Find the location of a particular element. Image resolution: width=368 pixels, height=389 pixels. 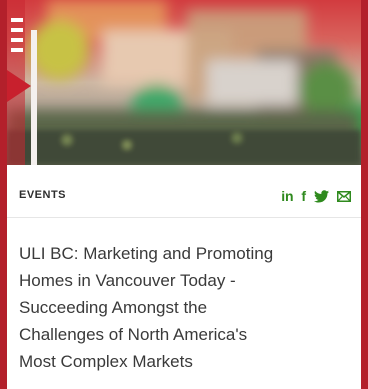

email-icon is located at coordinates (344, 196).